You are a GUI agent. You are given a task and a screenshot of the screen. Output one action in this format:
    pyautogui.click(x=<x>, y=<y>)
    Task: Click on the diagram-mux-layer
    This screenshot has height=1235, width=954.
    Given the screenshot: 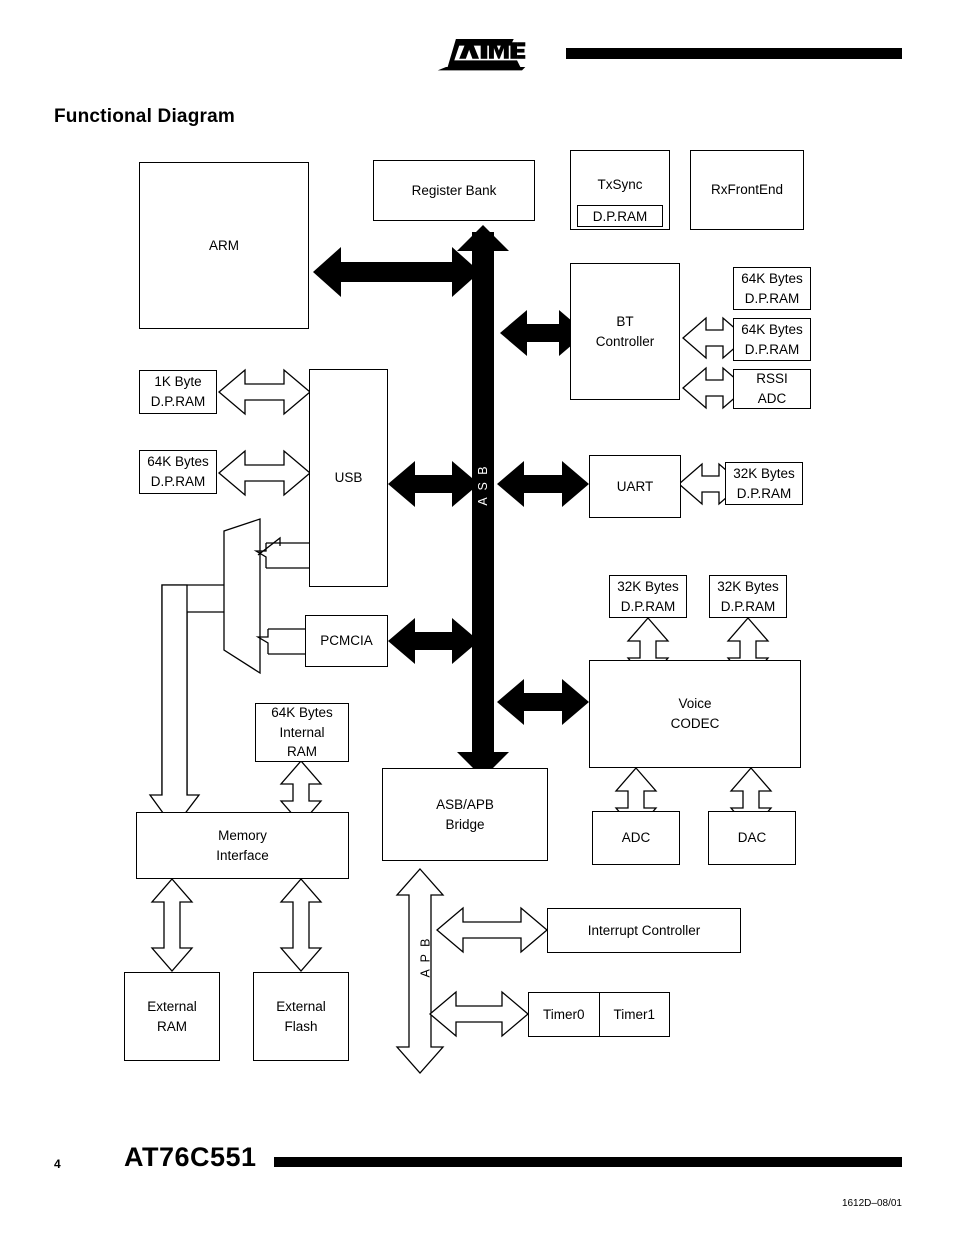 What is the action you would take?
    pyautogui.click(x=266, y=596)
    